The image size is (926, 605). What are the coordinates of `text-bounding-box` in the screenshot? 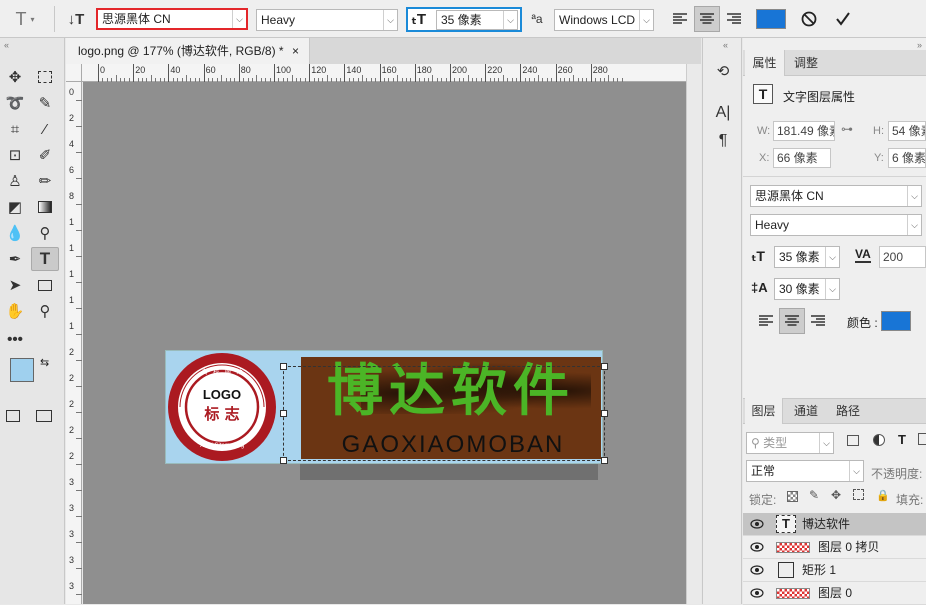 It's located at (444, 413).